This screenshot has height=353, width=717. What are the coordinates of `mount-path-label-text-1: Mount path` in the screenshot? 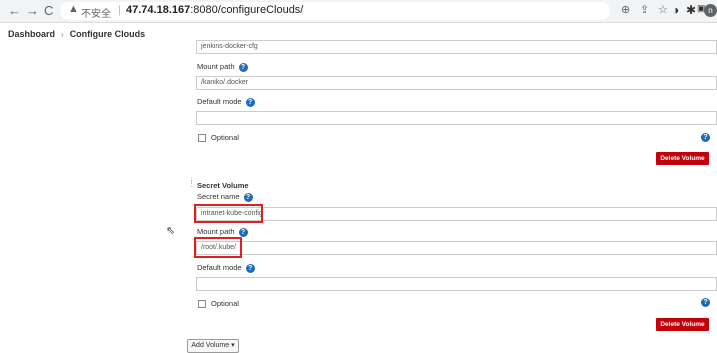 It's located at (216, 66).